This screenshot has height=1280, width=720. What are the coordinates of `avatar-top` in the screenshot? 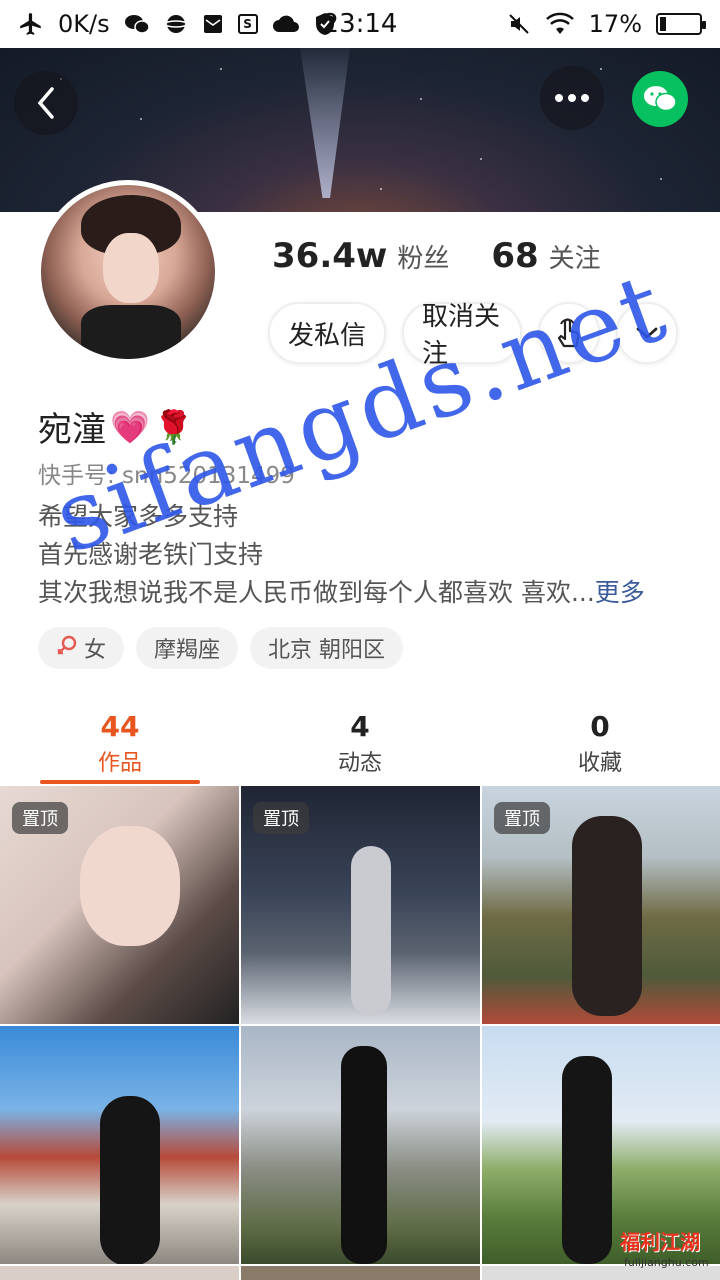 It's located at (131, 332).